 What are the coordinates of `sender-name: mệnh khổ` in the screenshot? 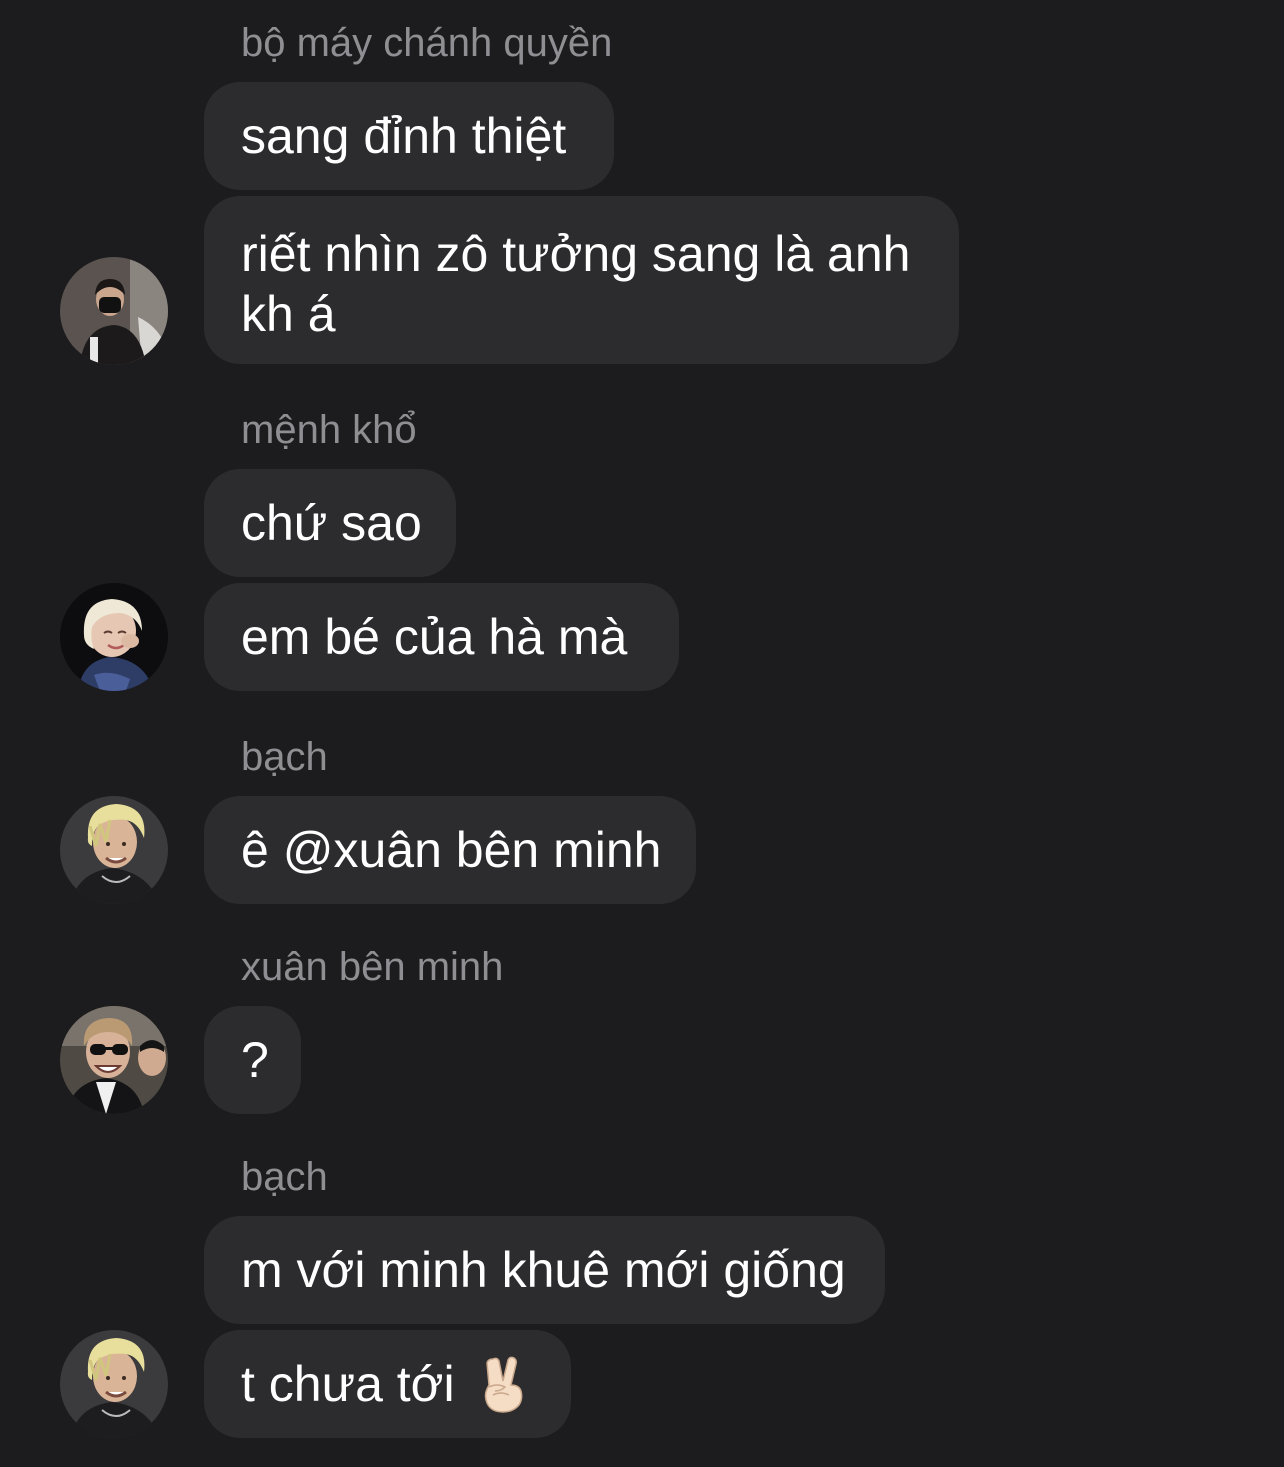 It's located at (329, 430).